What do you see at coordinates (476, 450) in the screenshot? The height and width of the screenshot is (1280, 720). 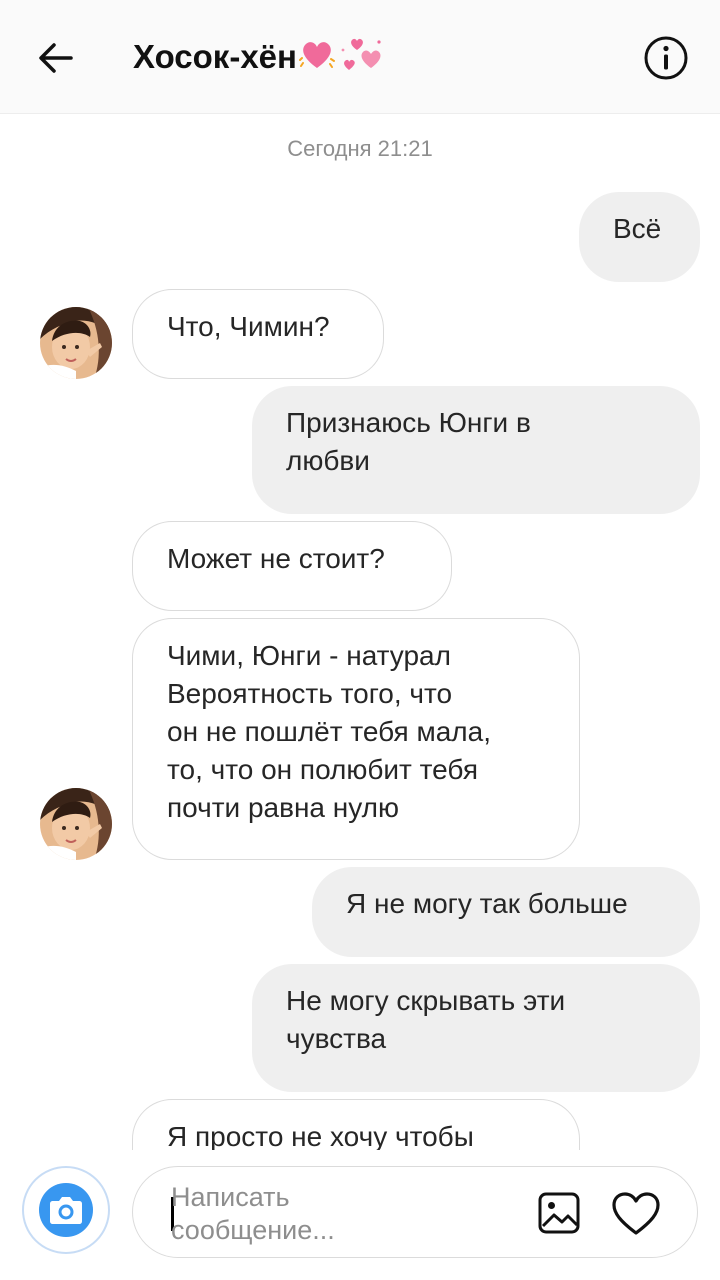 I see `message-bubble-outgoing: Признаюсь Юнги в любви` at bounding box center [476, 450].